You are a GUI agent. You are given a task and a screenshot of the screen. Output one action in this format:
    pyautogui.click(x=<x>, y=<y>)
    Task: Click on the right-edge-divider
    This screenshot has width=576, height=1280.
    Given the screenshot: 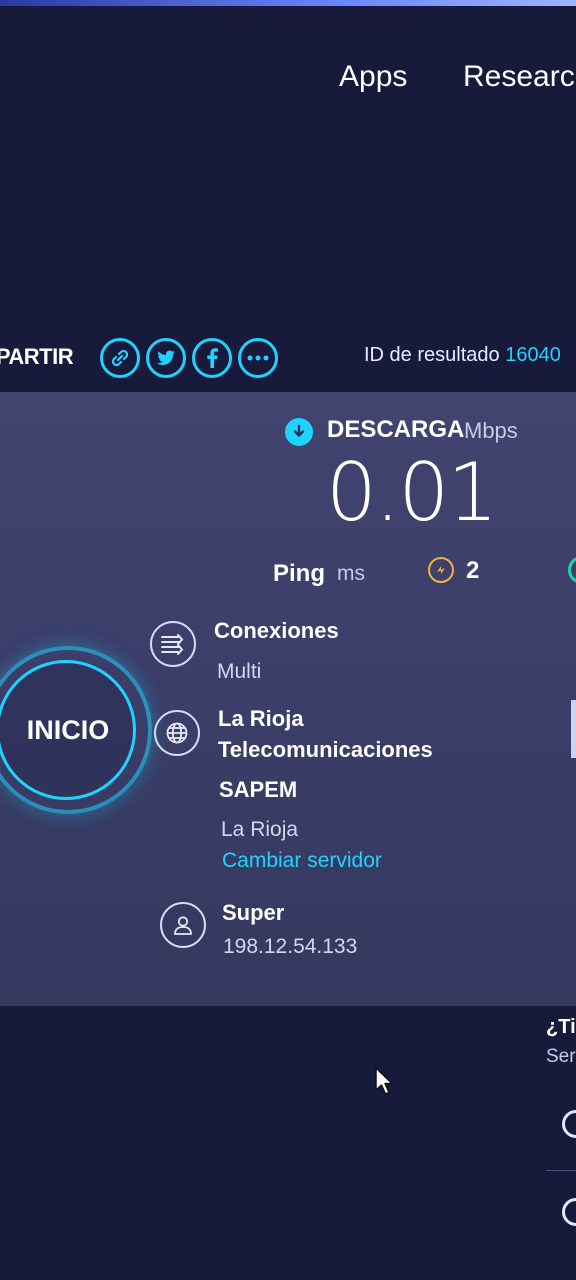 What is the action you would take?
    pyautogui.click(x=573, y=729)
    